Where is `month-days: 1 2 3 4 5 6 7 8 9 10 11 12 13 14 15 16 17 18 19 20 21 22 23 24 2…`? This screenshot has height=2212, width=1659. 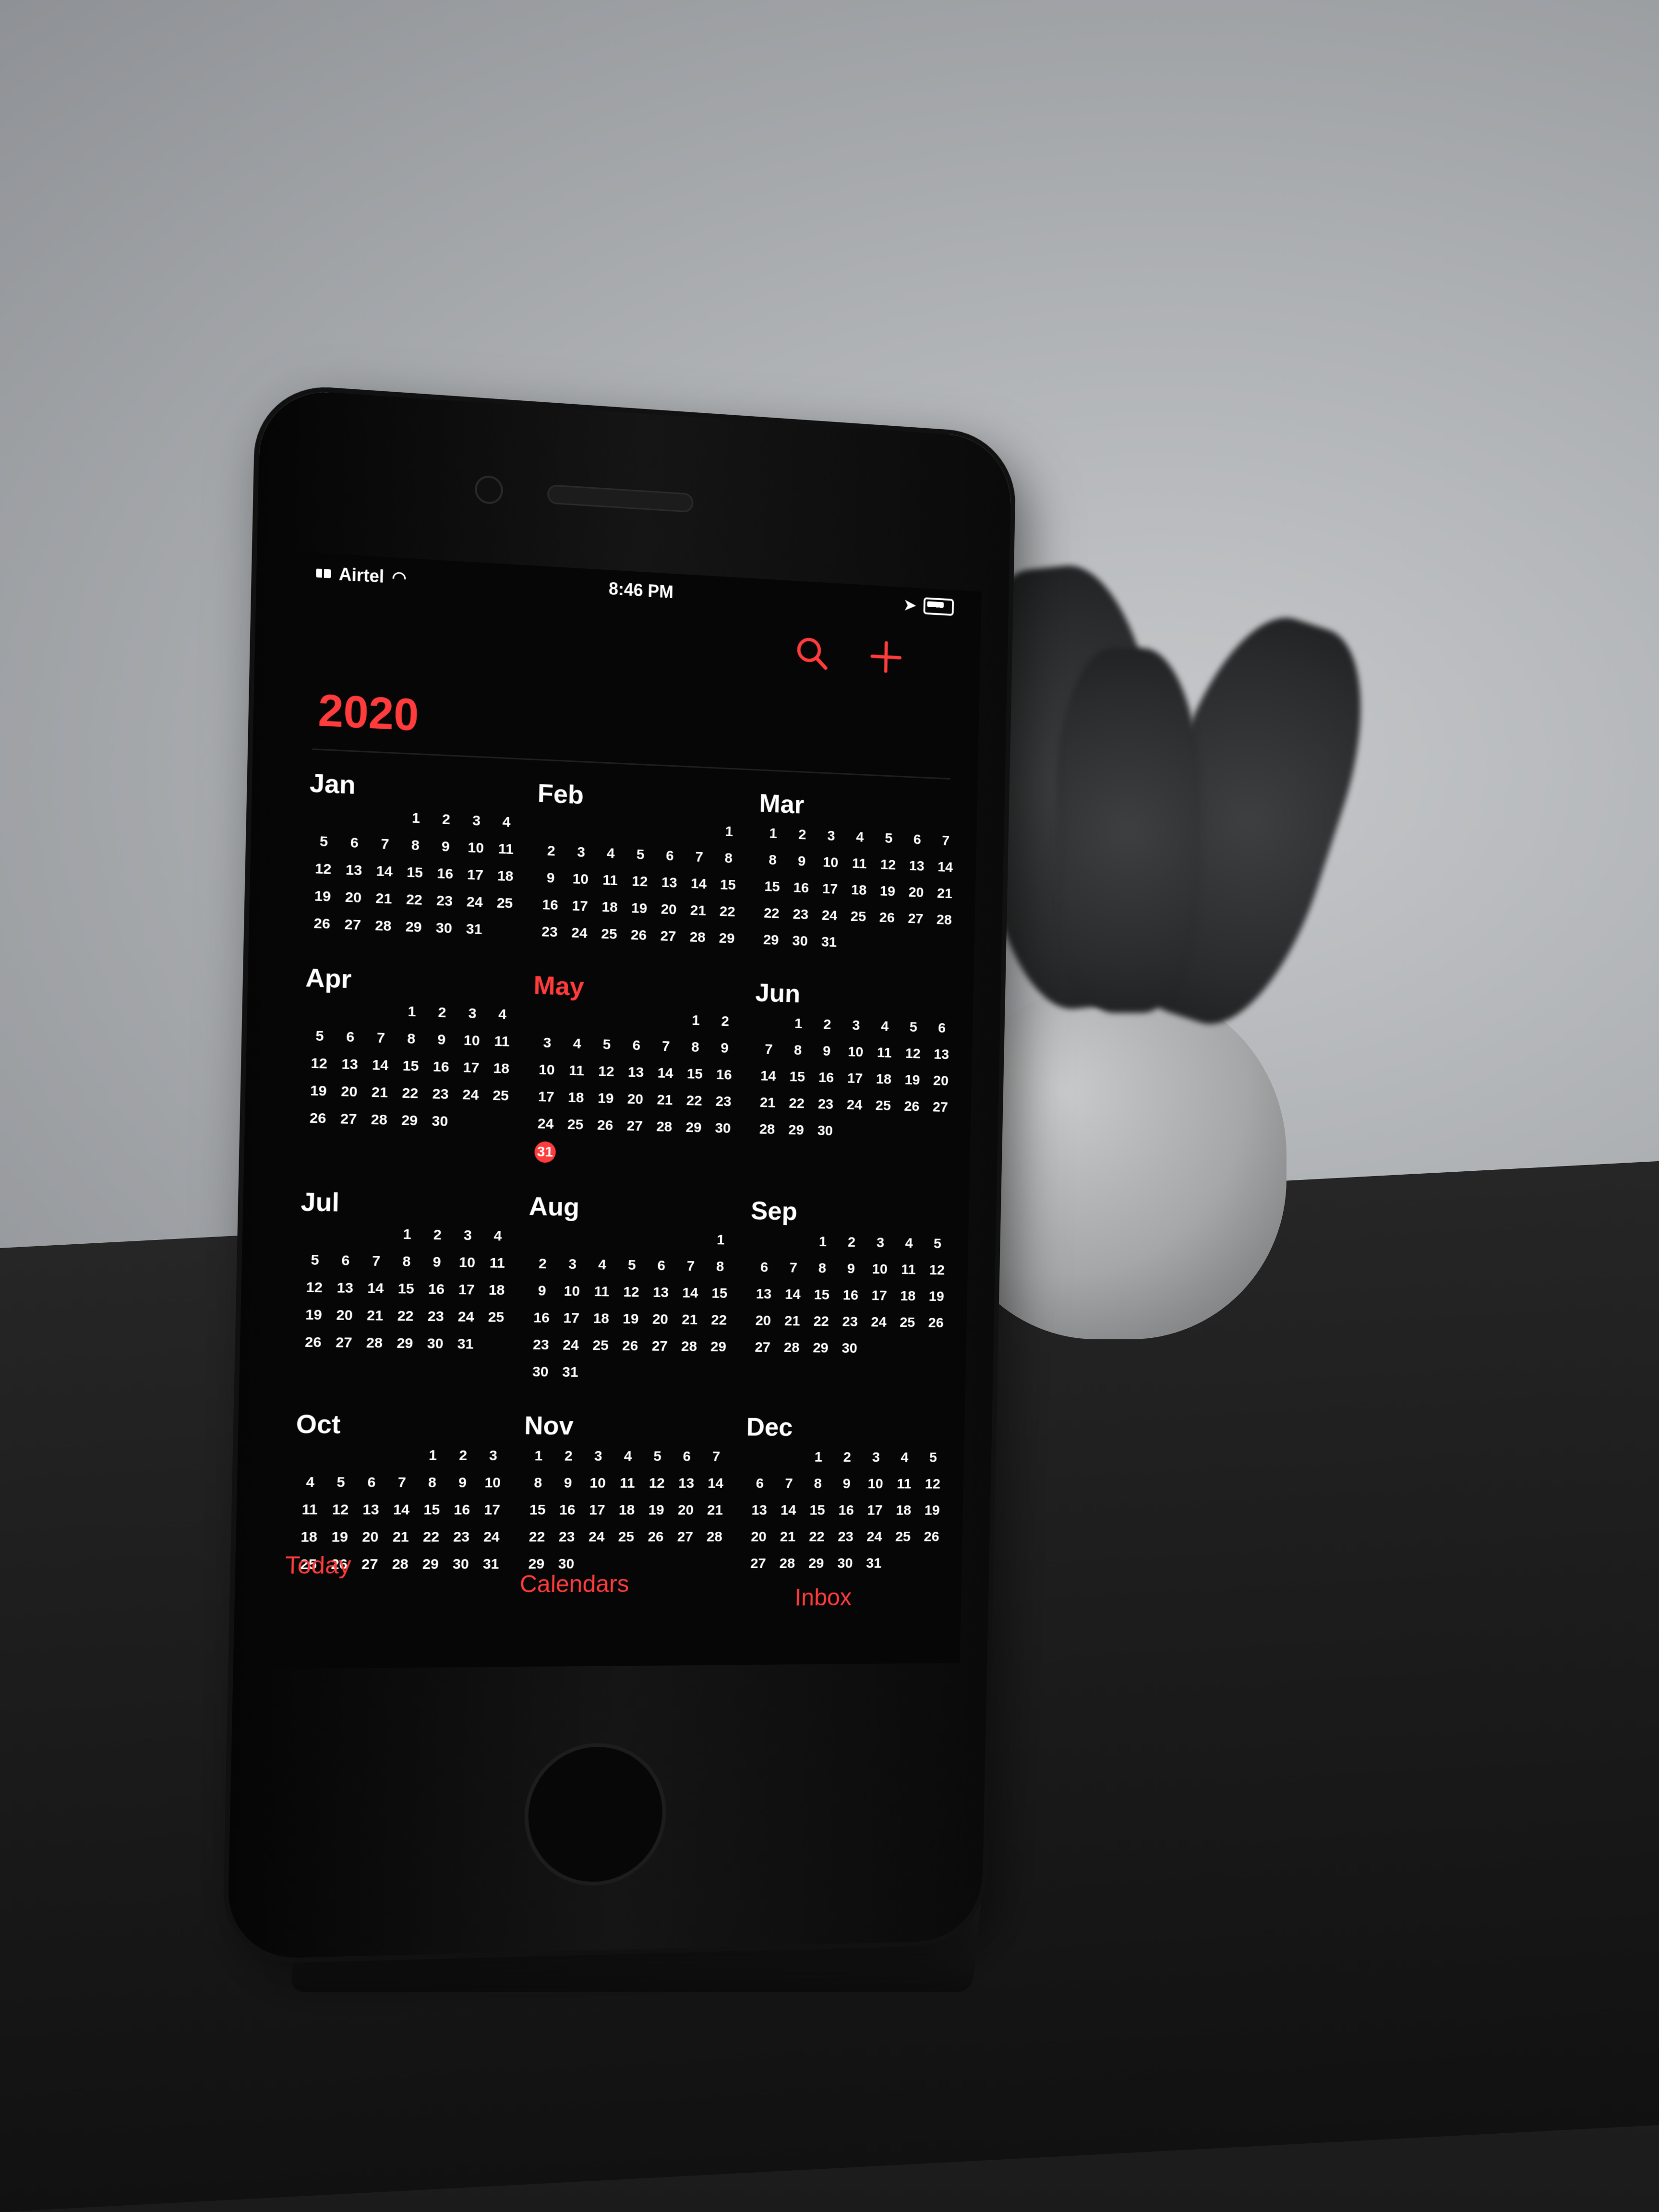
month-days: 1 2 3 4 5 6 7 8 9 10 11 12 13 14 15 16 17 18 19 20 21 22 23 24 2… is located at coordinates (413, 872).